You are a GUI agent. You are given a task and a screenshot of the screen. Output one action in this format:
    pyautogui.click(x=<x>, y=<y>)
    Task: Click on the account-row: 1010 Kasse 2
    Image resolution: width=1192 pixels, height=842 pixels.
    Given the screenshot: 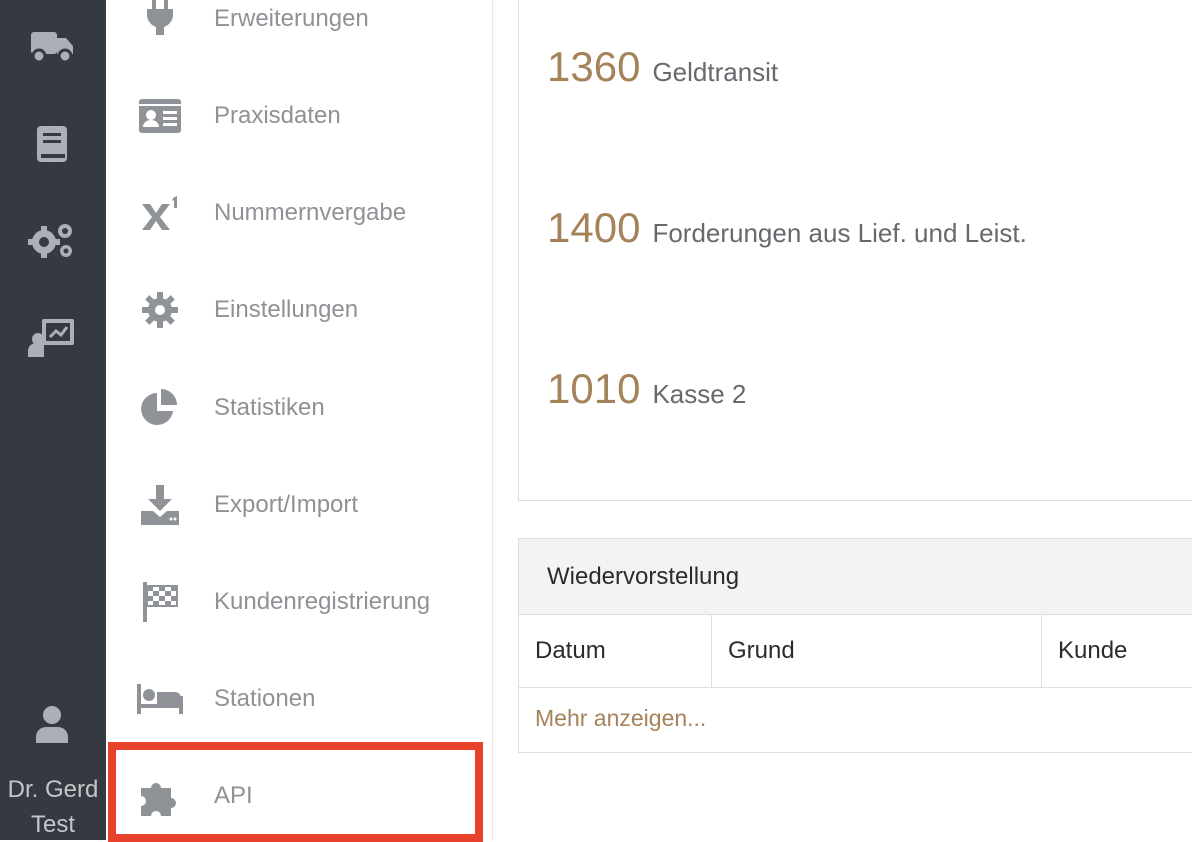 What is the action you would take?
    pyautogui.click(x=646, y=389)
    